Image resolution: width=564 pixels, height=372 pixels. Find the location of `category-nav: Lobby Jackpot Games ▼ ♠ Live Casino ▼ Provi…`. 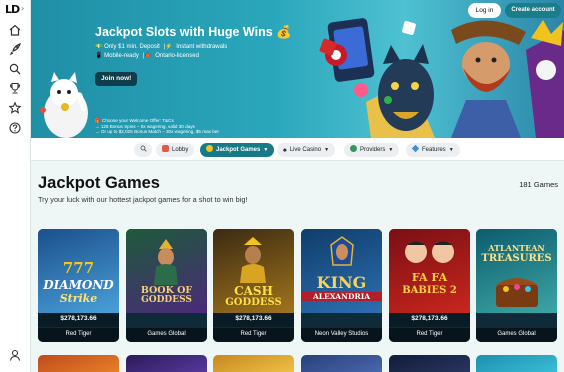

category-nav: Lobby Jackpot Games ▼ ♠ Live Casino ▼ Provi… is located at coordinates (297, 149).